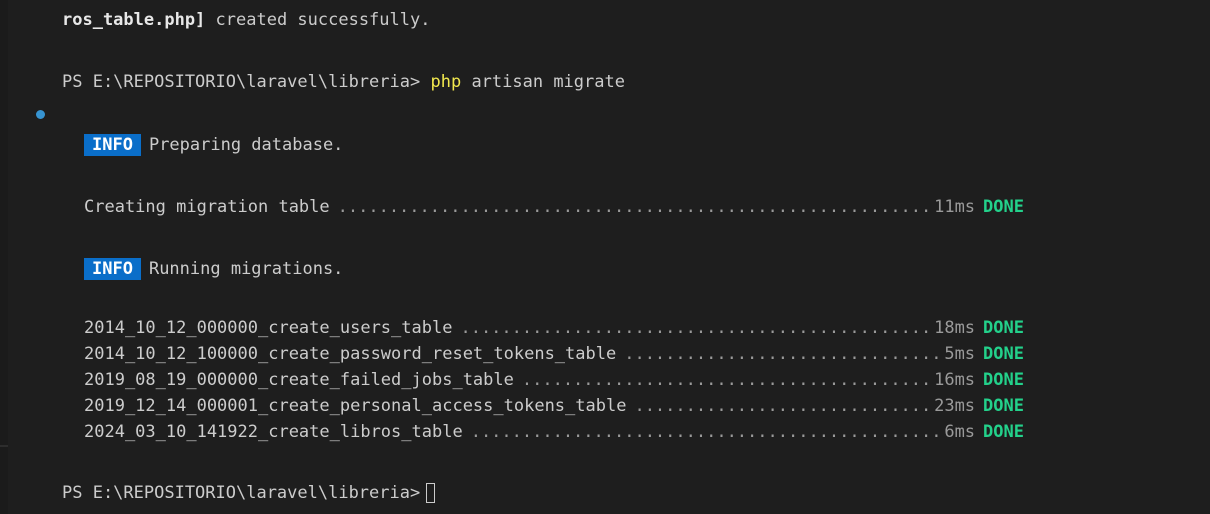  Describe the element at coordinates (955, 328) in the screenshot. I see `migration-time: 18ms` at that location.